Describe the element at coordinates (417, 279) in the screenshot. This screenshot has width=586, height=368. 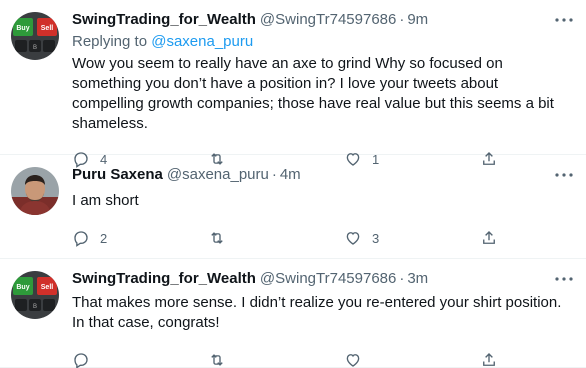
I see `timestamp: 3m` at that location.